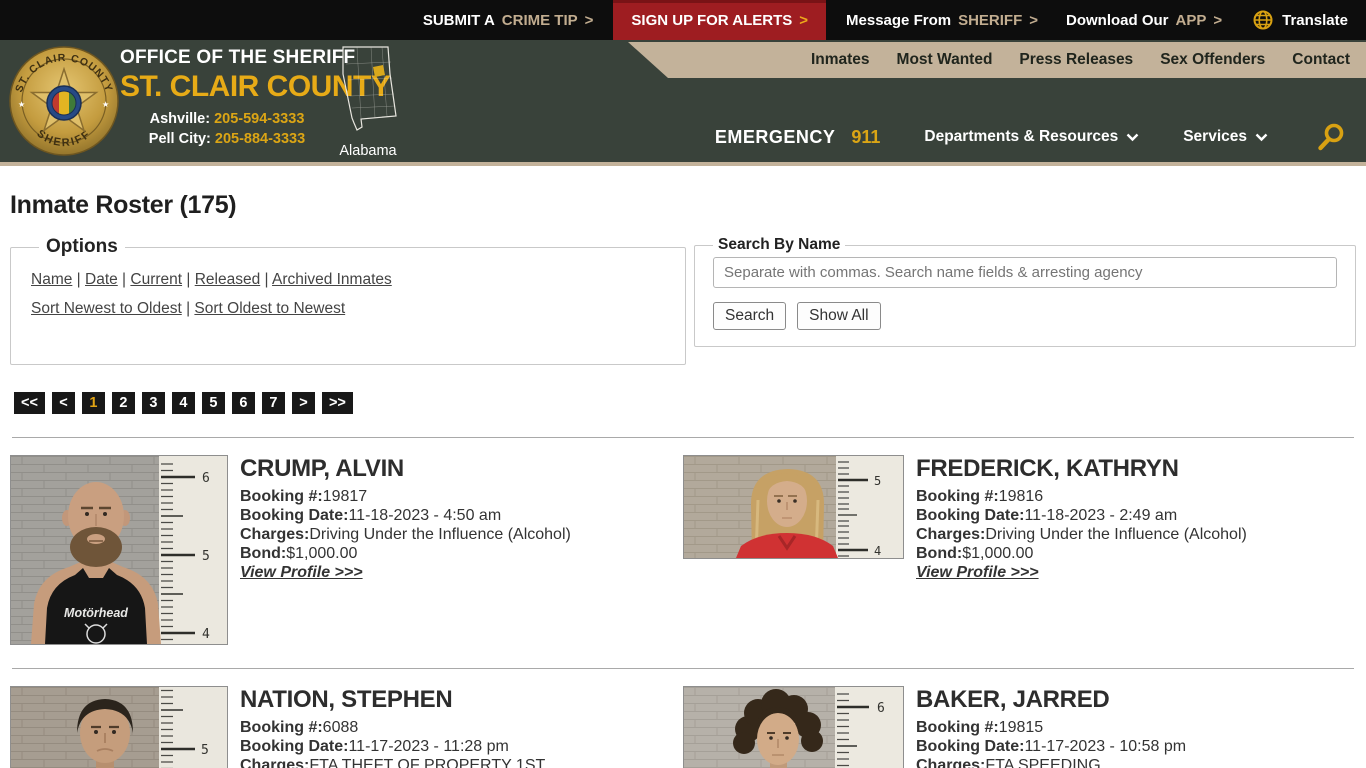 This screenshot has height=768, width=1366. I want to click on menu-departments-label: Departments & Resources, so click(1021, 136).